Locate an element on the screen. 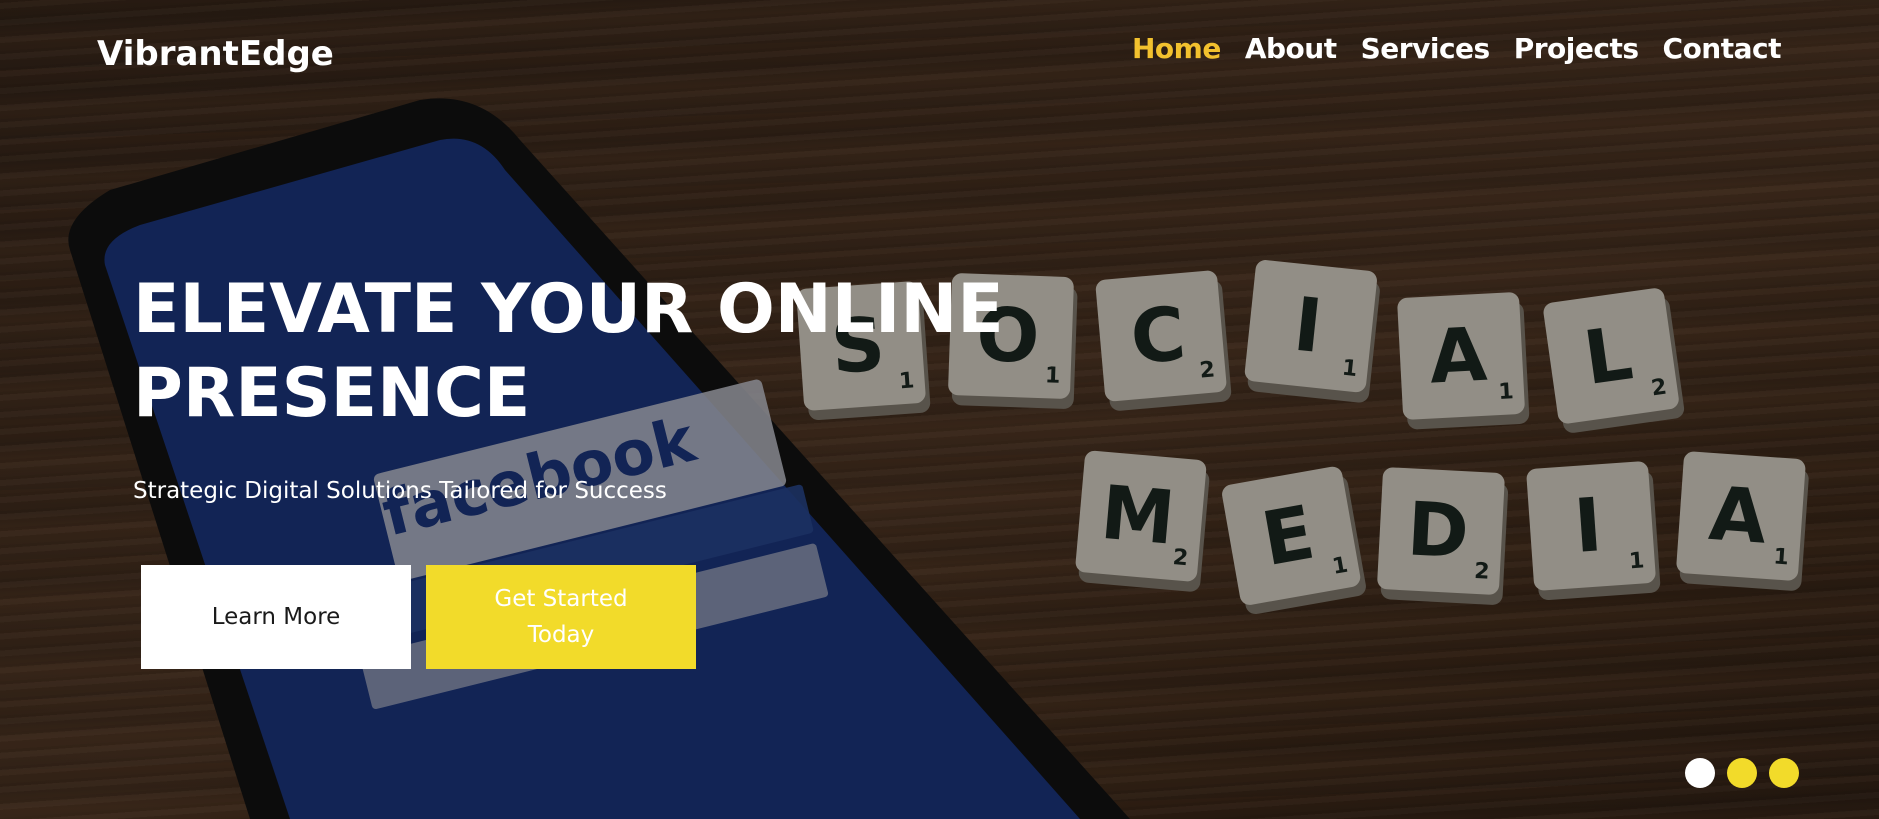 The height and width of the screenshot is (819, 1879). nav-item-projects: Projects is located at coordinates (1576, 48).